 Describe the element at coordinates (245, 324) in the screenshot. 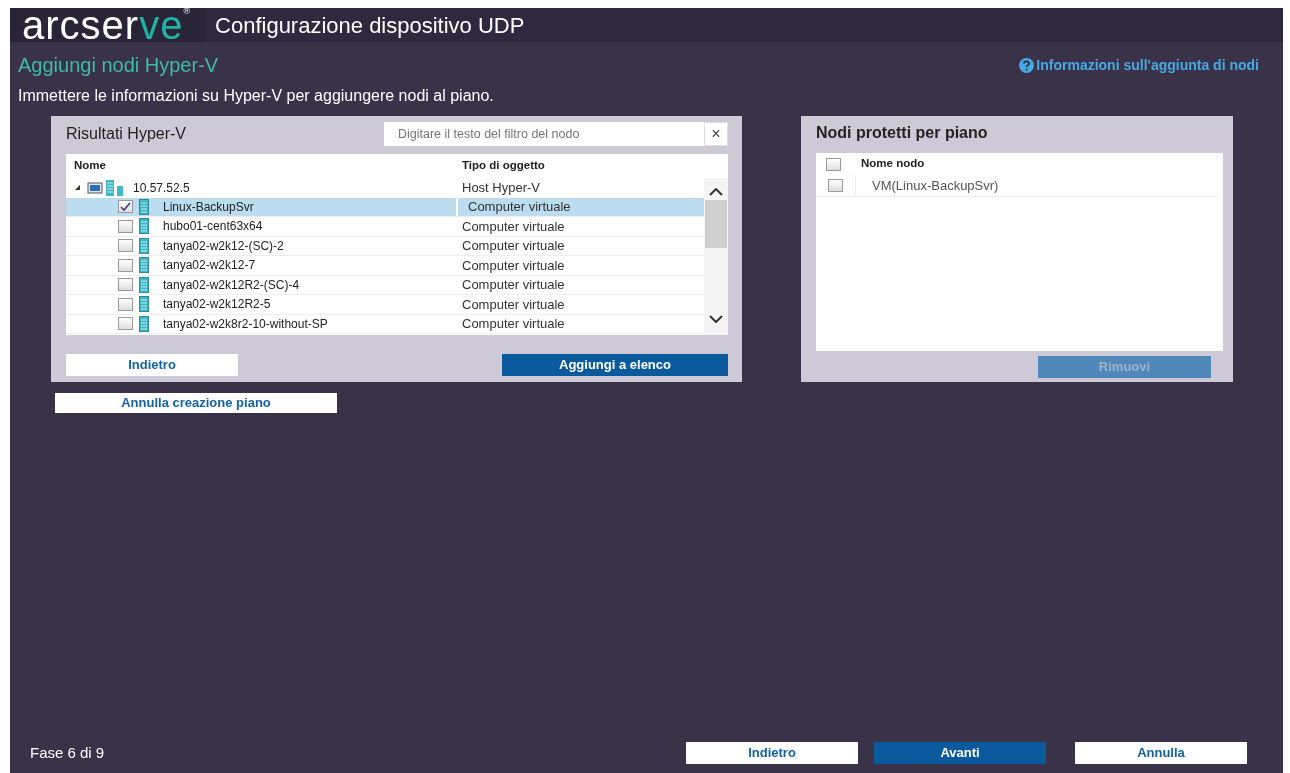

I see `node-name: tanya02-w2k8r2-10-without-SP` at that location.